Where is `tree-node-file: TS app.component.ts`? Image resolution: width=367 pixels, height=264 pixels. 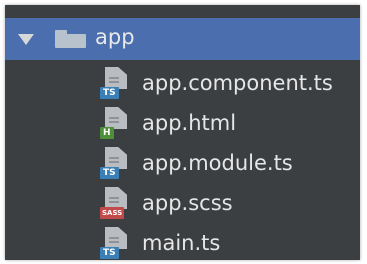
tree-node-file: TS app.component.ts is located at coordinates (182, 83).